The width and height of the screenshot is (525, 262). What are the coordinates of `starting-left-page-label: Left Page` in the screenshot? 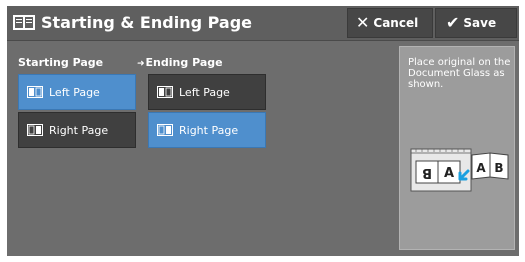 It's located at (74, 92).